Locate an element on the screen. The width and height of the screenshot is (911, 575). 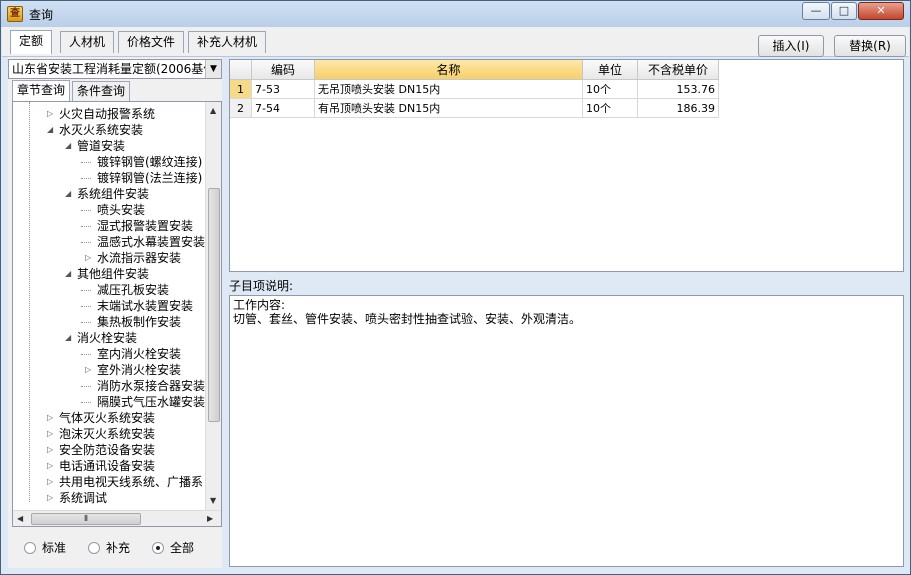
cell-name: 无吊顶喷头安装 DN15内 is located at coordinates (449, 89).